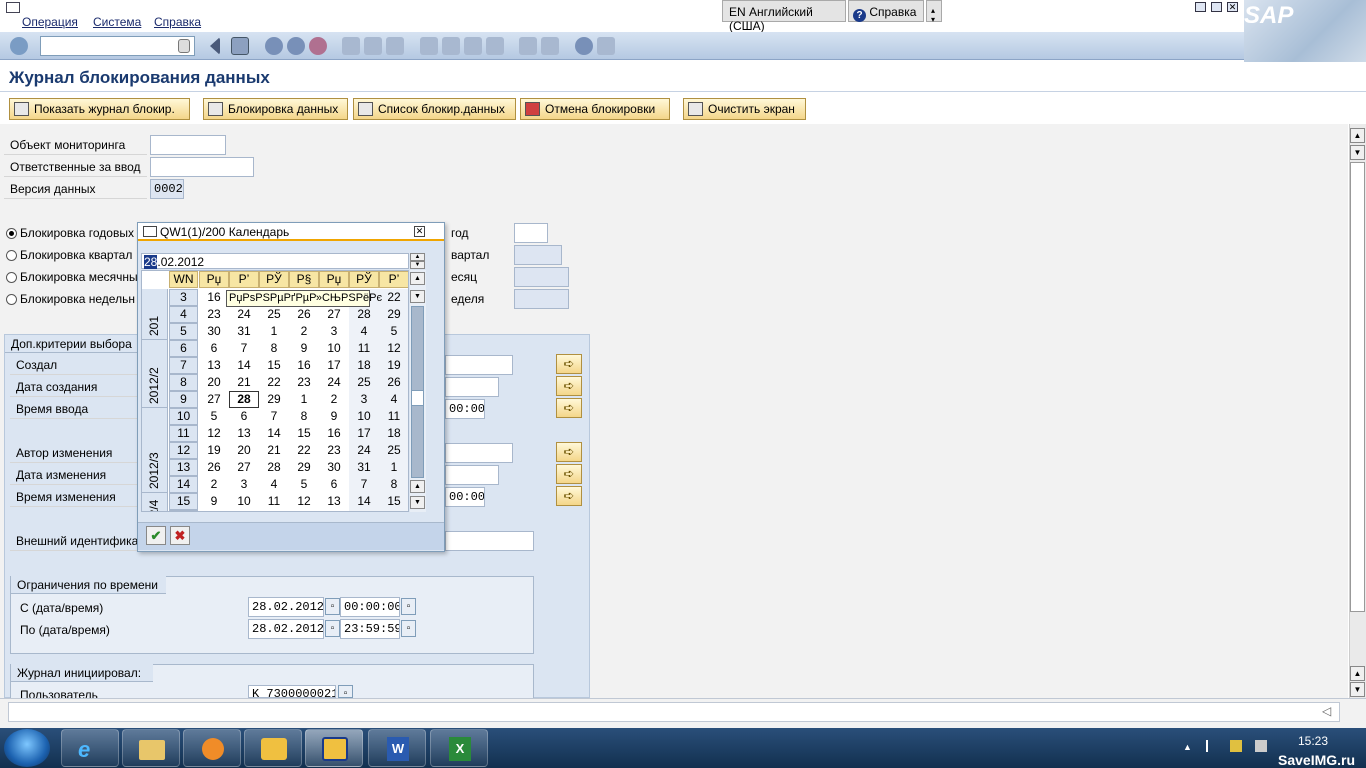 The width and height of the screenshot is (1366, 768). Describe the element at coordinates (334, 399) in the screenshot. I see `calendar-day: 2` at that location.